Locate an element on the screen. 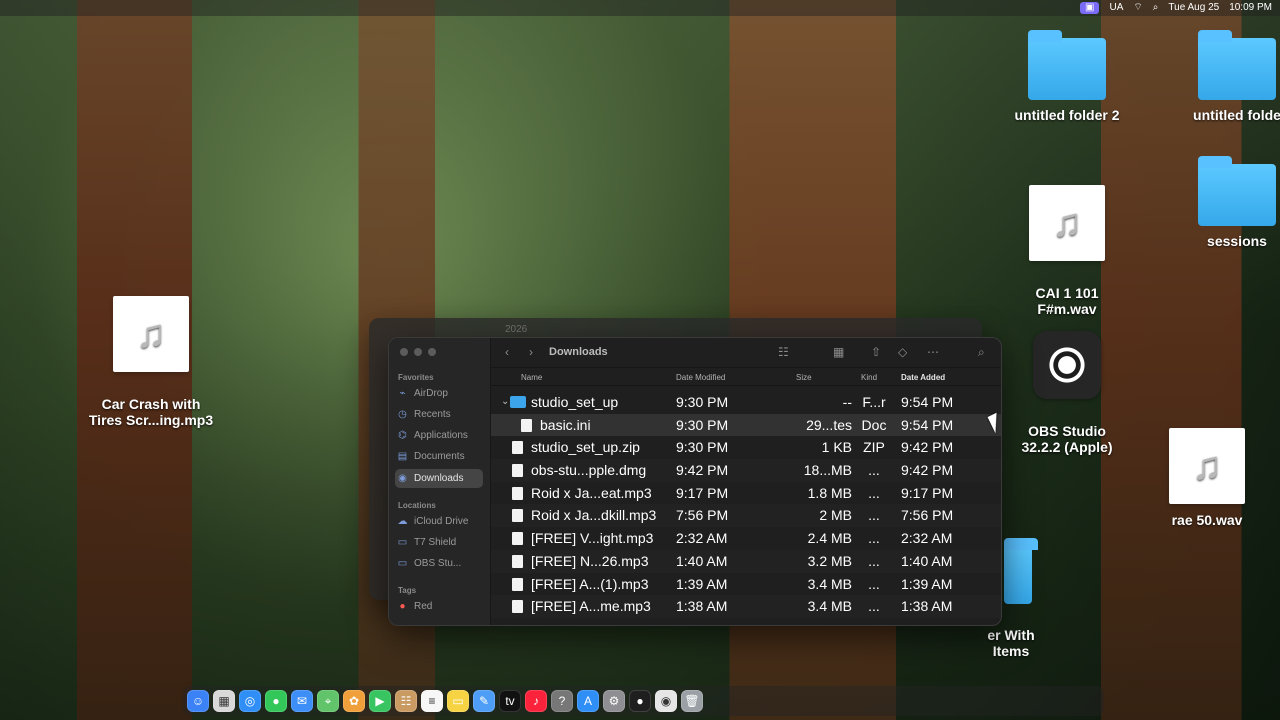 This screenshot has height=720, width=1280. sidebar-item-recents: ◷ Recents is located at coordinates (439, 414).